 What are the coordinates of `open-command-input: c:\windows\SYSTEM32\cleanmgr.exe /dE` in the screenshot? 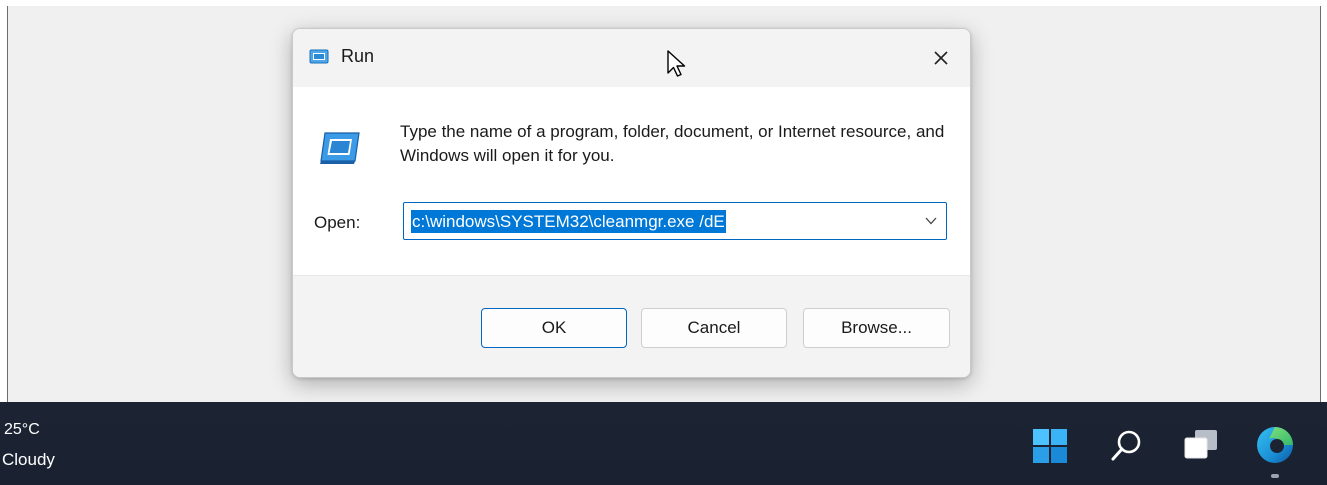 It's located at (675, 221).